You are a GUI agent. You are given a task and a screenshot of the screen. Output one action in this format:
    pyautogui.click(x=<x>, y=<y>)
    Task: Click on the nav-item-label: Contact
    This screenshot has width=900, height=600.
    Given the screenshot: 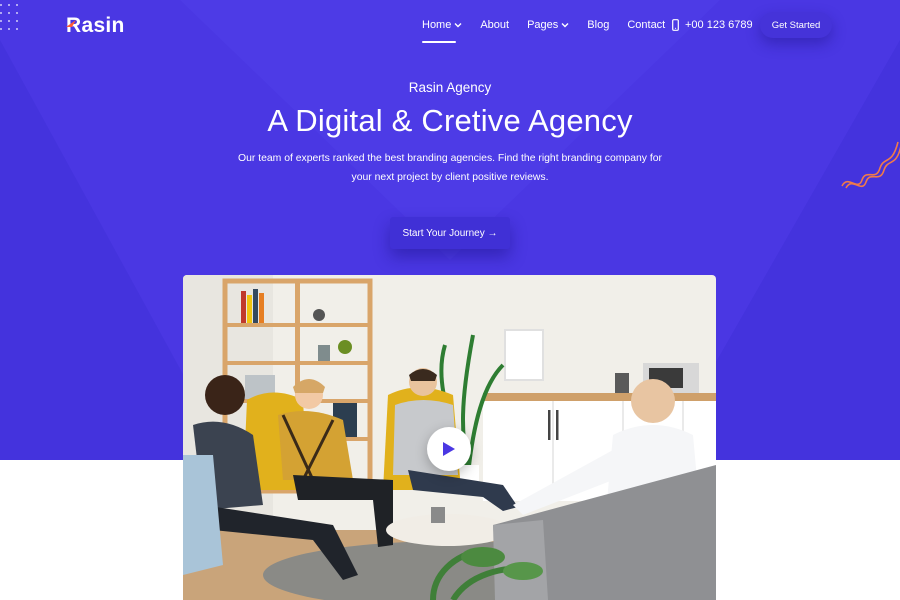 What is the action you would take?
    pyautogui.click(x=646, y=25)
    